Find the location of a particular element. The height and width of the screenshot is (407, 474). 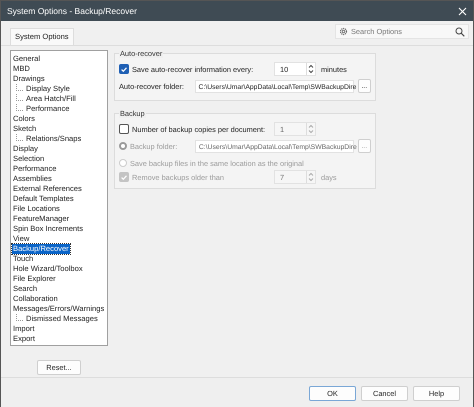

search-icon is located at coordinates (460, 31).